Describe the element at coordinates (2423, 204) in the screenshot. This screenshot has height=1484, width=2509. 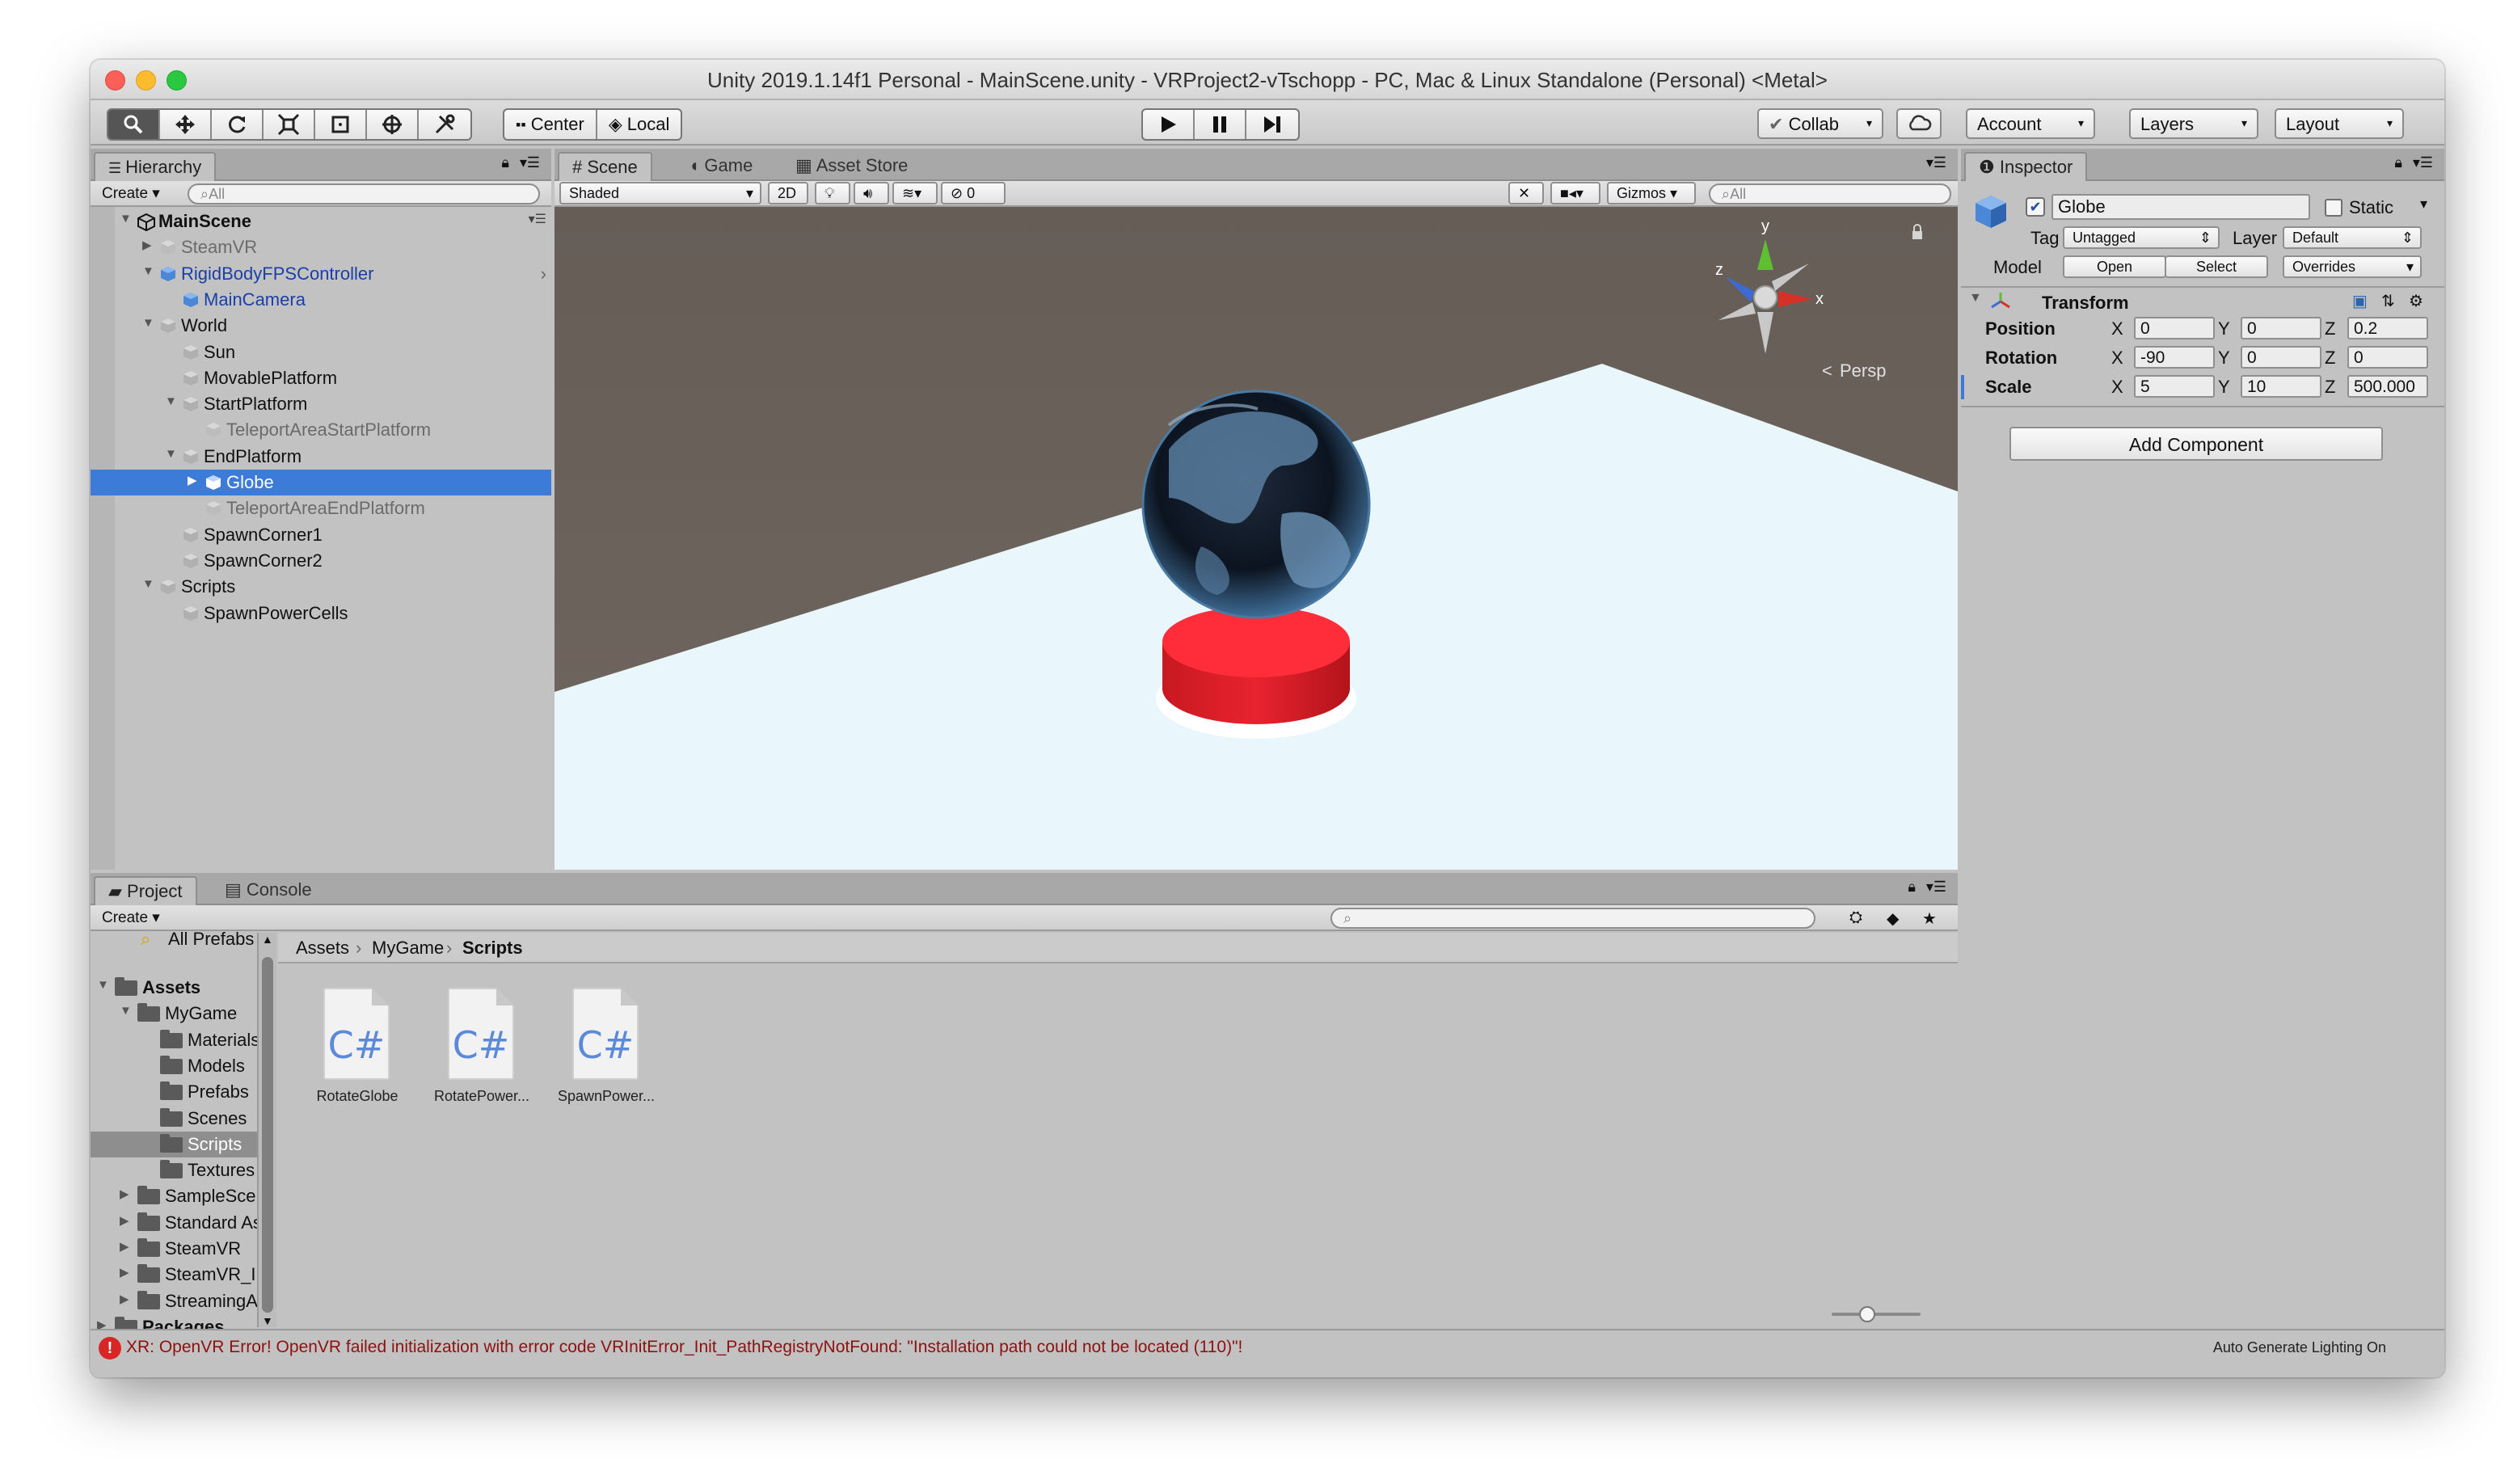
I see `chevron-down-icon: ▾` at that location.